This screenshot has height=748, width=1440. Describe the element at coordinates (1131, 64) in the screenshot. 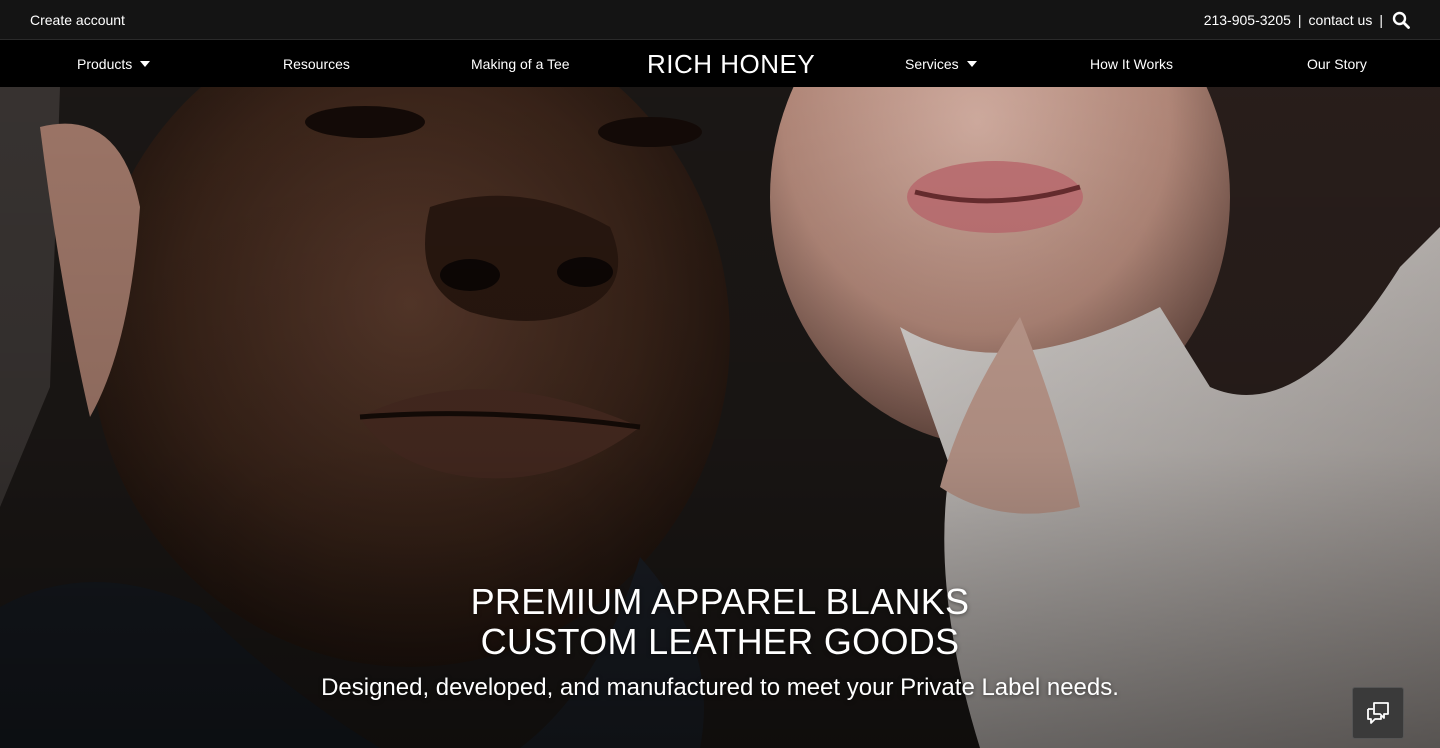

I see `nav-how-it-works: How It Works` at that location.